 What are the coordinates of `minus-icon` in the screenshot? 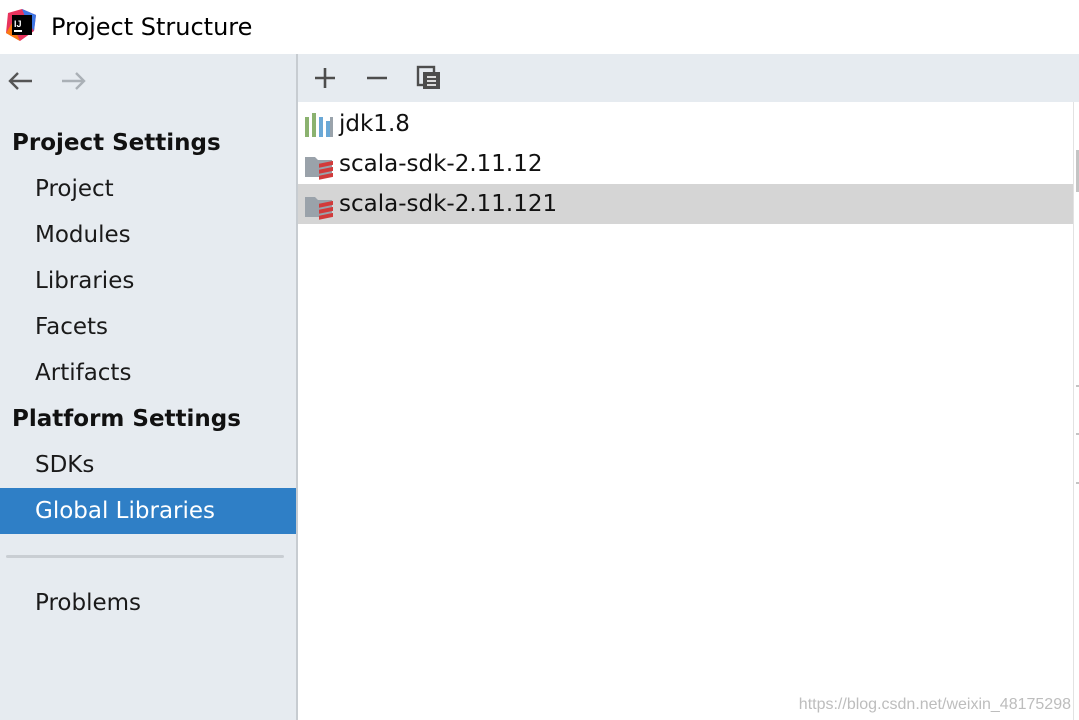 It's located at (377, 78).